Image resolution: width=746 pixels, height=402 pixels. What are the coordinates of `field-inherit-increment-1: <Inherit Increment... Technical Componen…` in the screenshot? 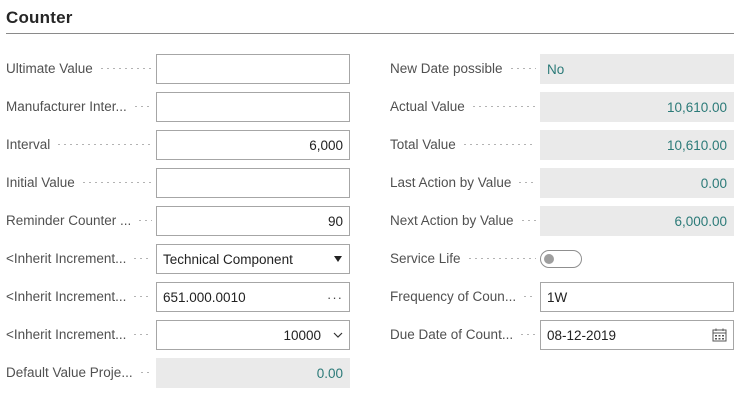 It's located at (178, 259).